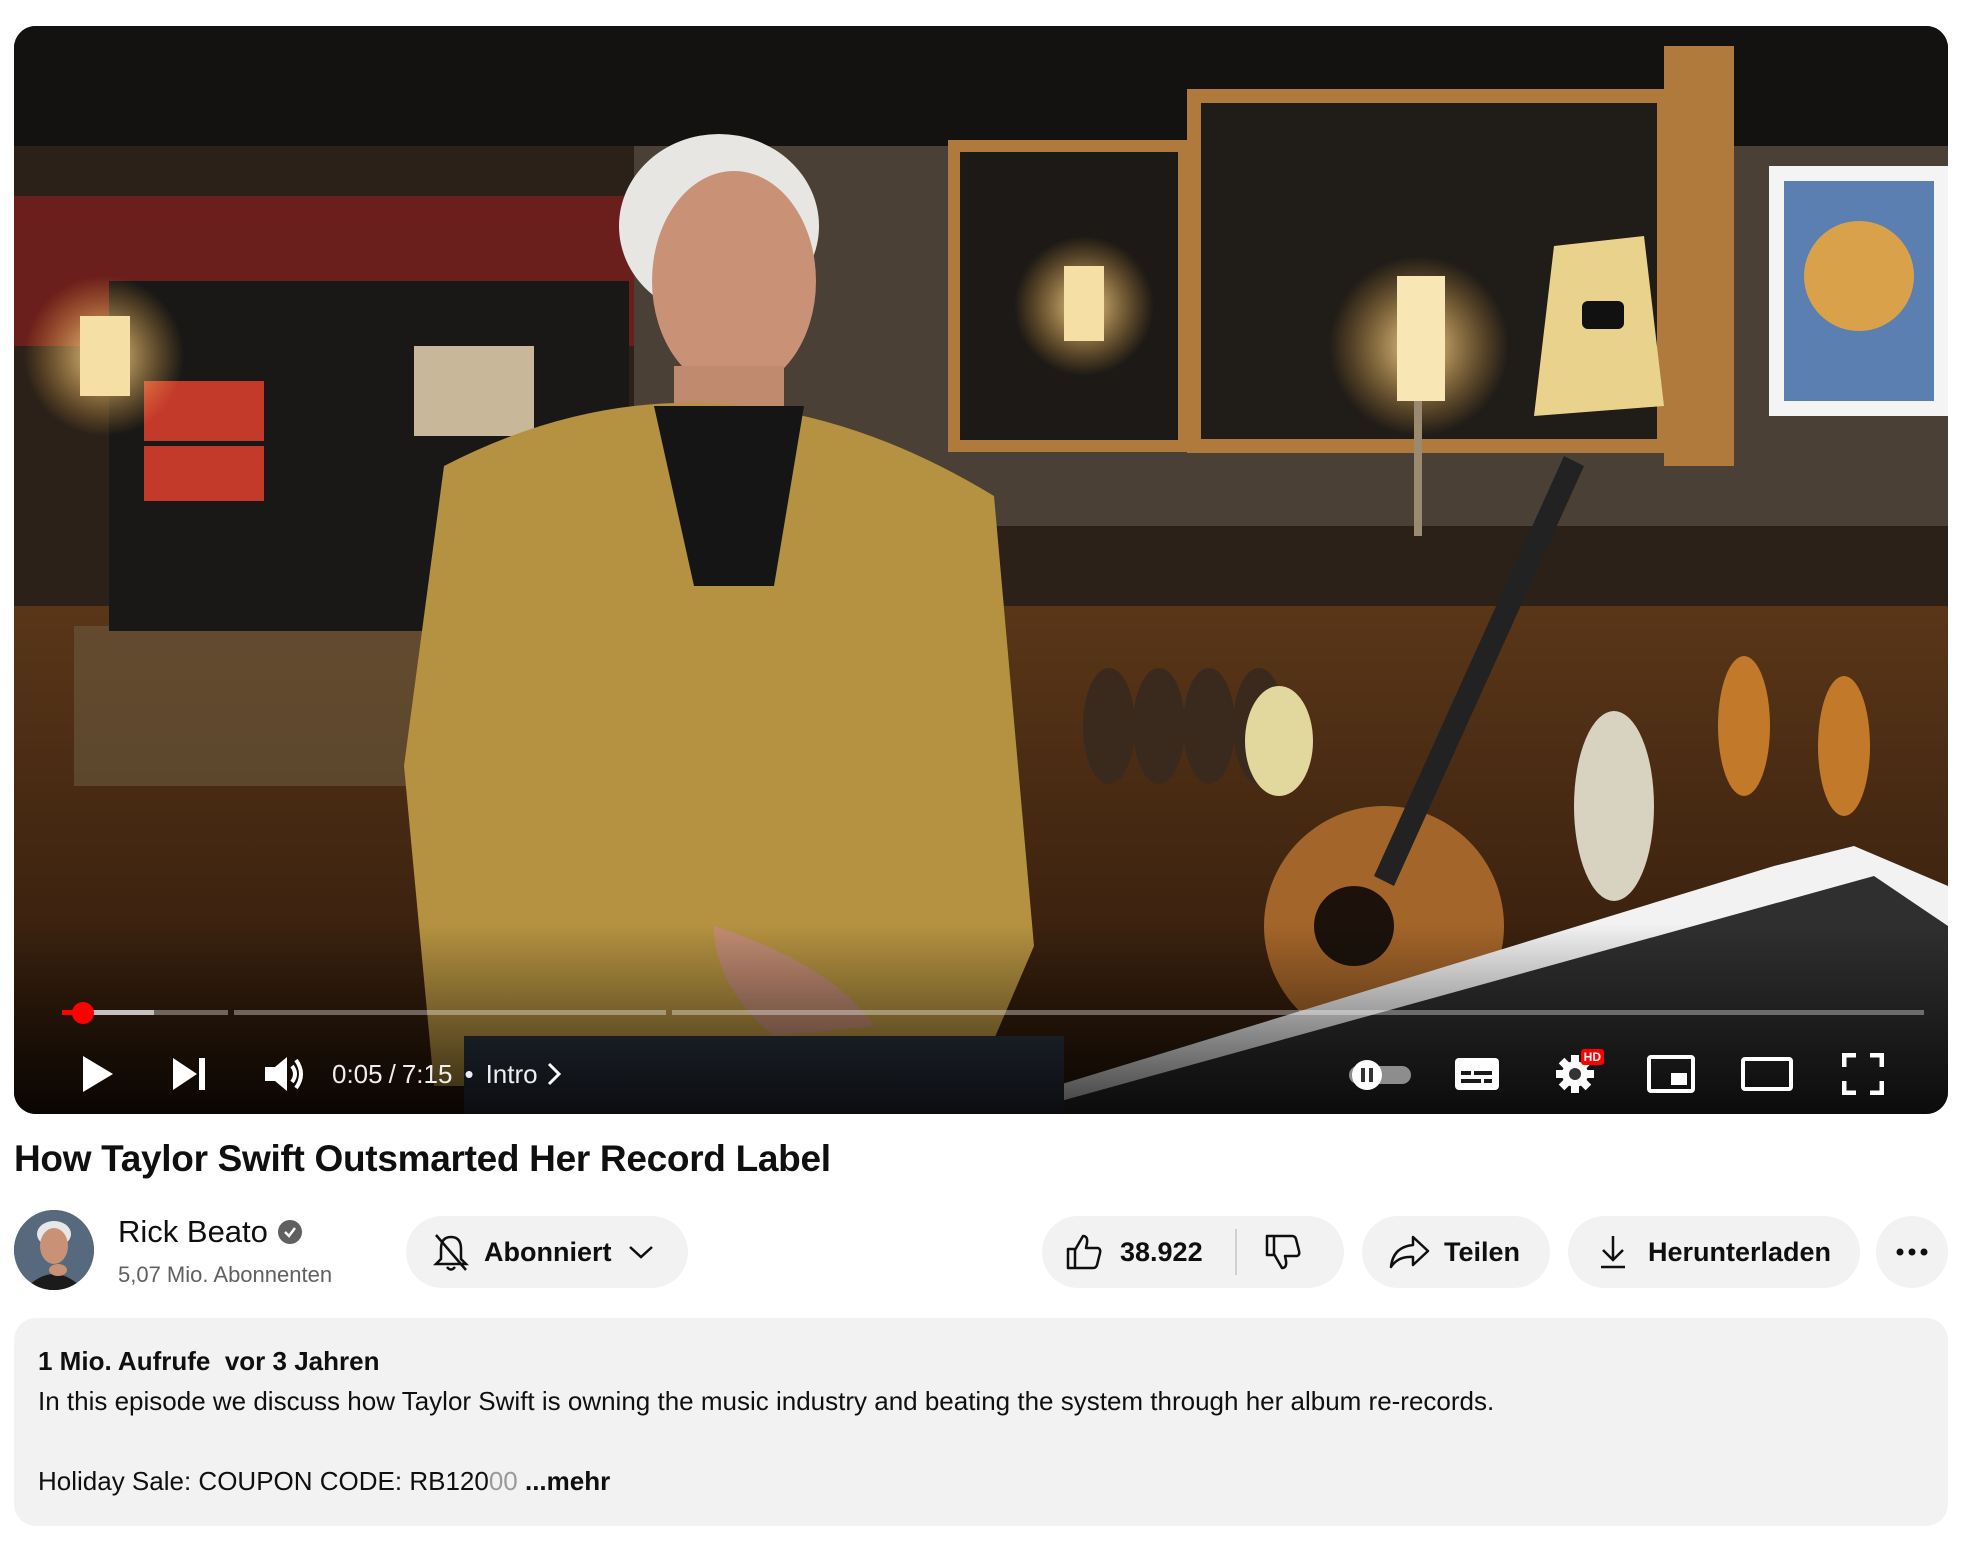  I want to click on fullscreen-button, so click(1863, 1074).